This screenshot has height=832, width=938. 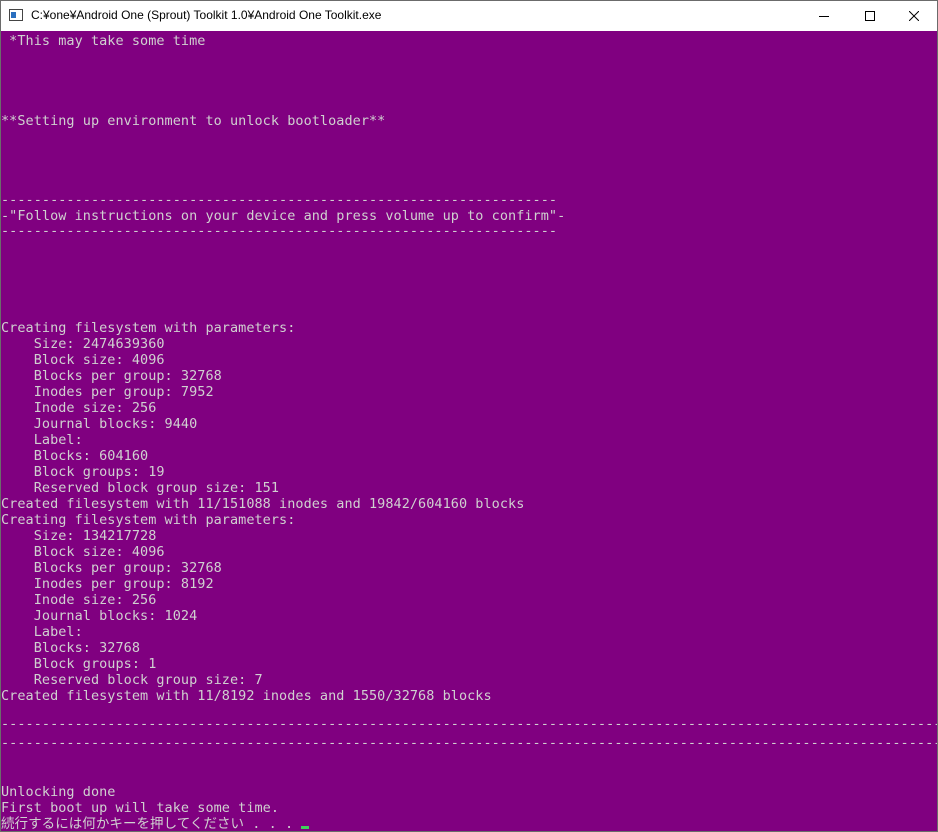 I want to click on maximize-button, so click(x=870, y=16).